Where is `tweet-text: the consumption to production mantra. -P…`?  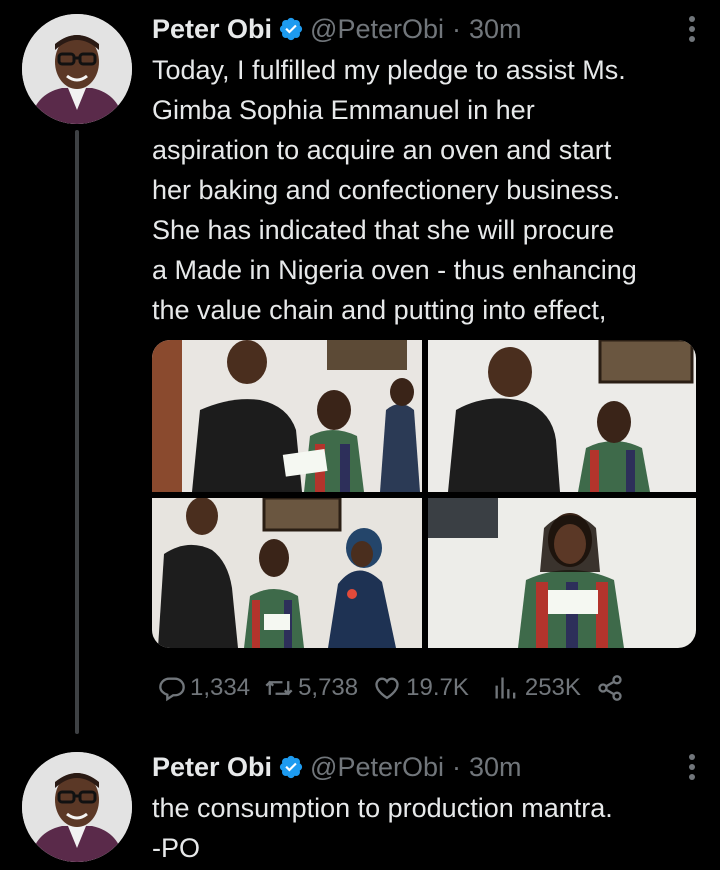 tweet-text: the consumption to production mantra. -P… is located at coordinates (382, 828).